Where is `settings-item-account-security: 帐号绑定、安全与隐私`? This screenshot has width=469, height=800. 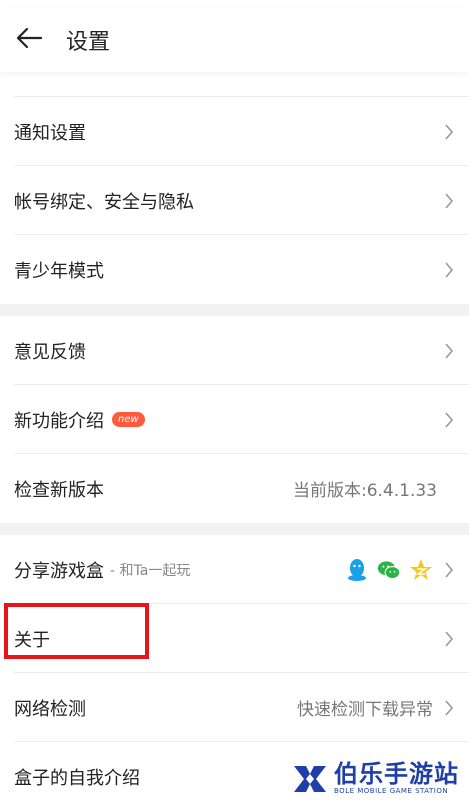
settings-item-account-security: 帐号绑定、安全与隐私 is located at coordinates (234, 200).